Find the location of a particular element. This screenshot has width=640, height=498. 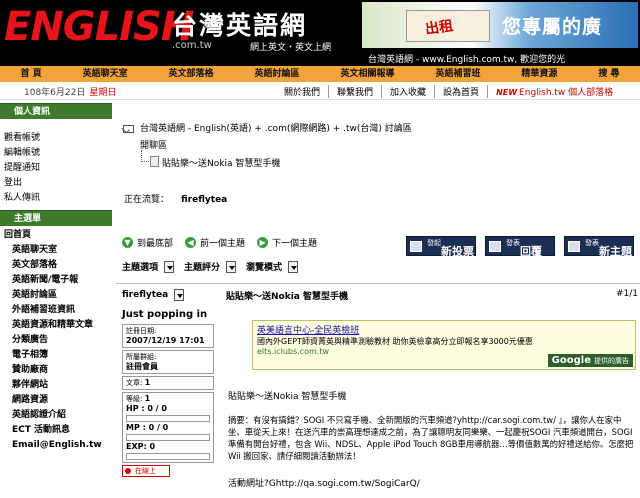

topic-options-dropdown: 主題選項 is located at coordinates (148, 266).